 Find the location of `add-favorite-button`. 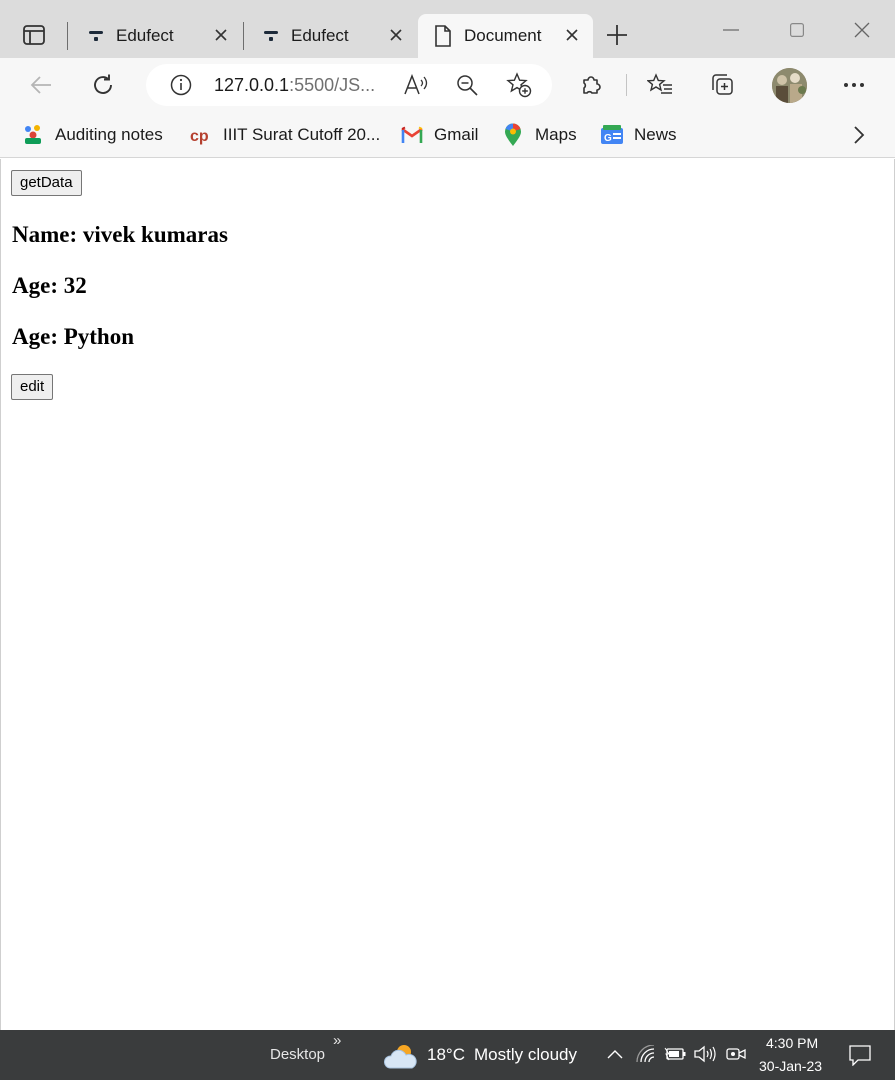

add-favorite-button is located at coordinates (519, 85).